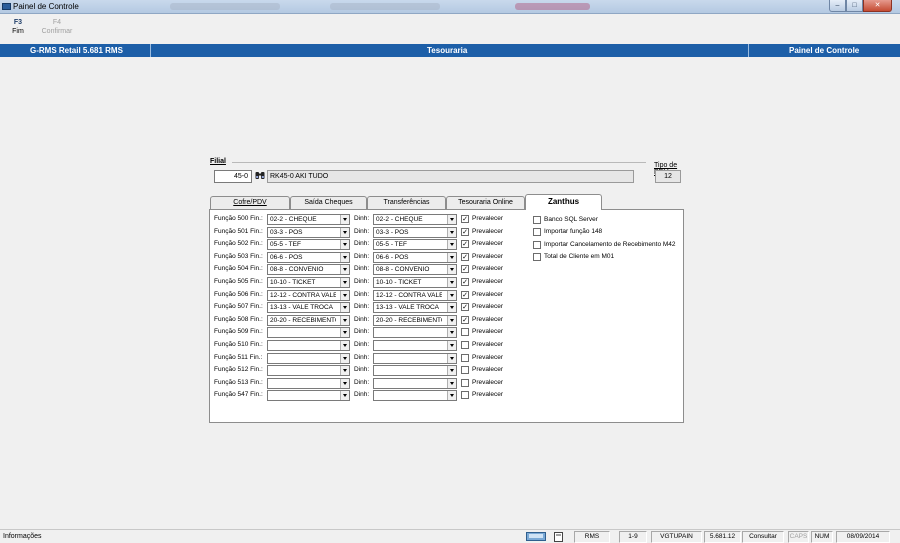  What do you see at coordinates (488, 344) in the screenshot?
I see `prevalecer-label: Prevalecer` at bounding box center [488, 344].